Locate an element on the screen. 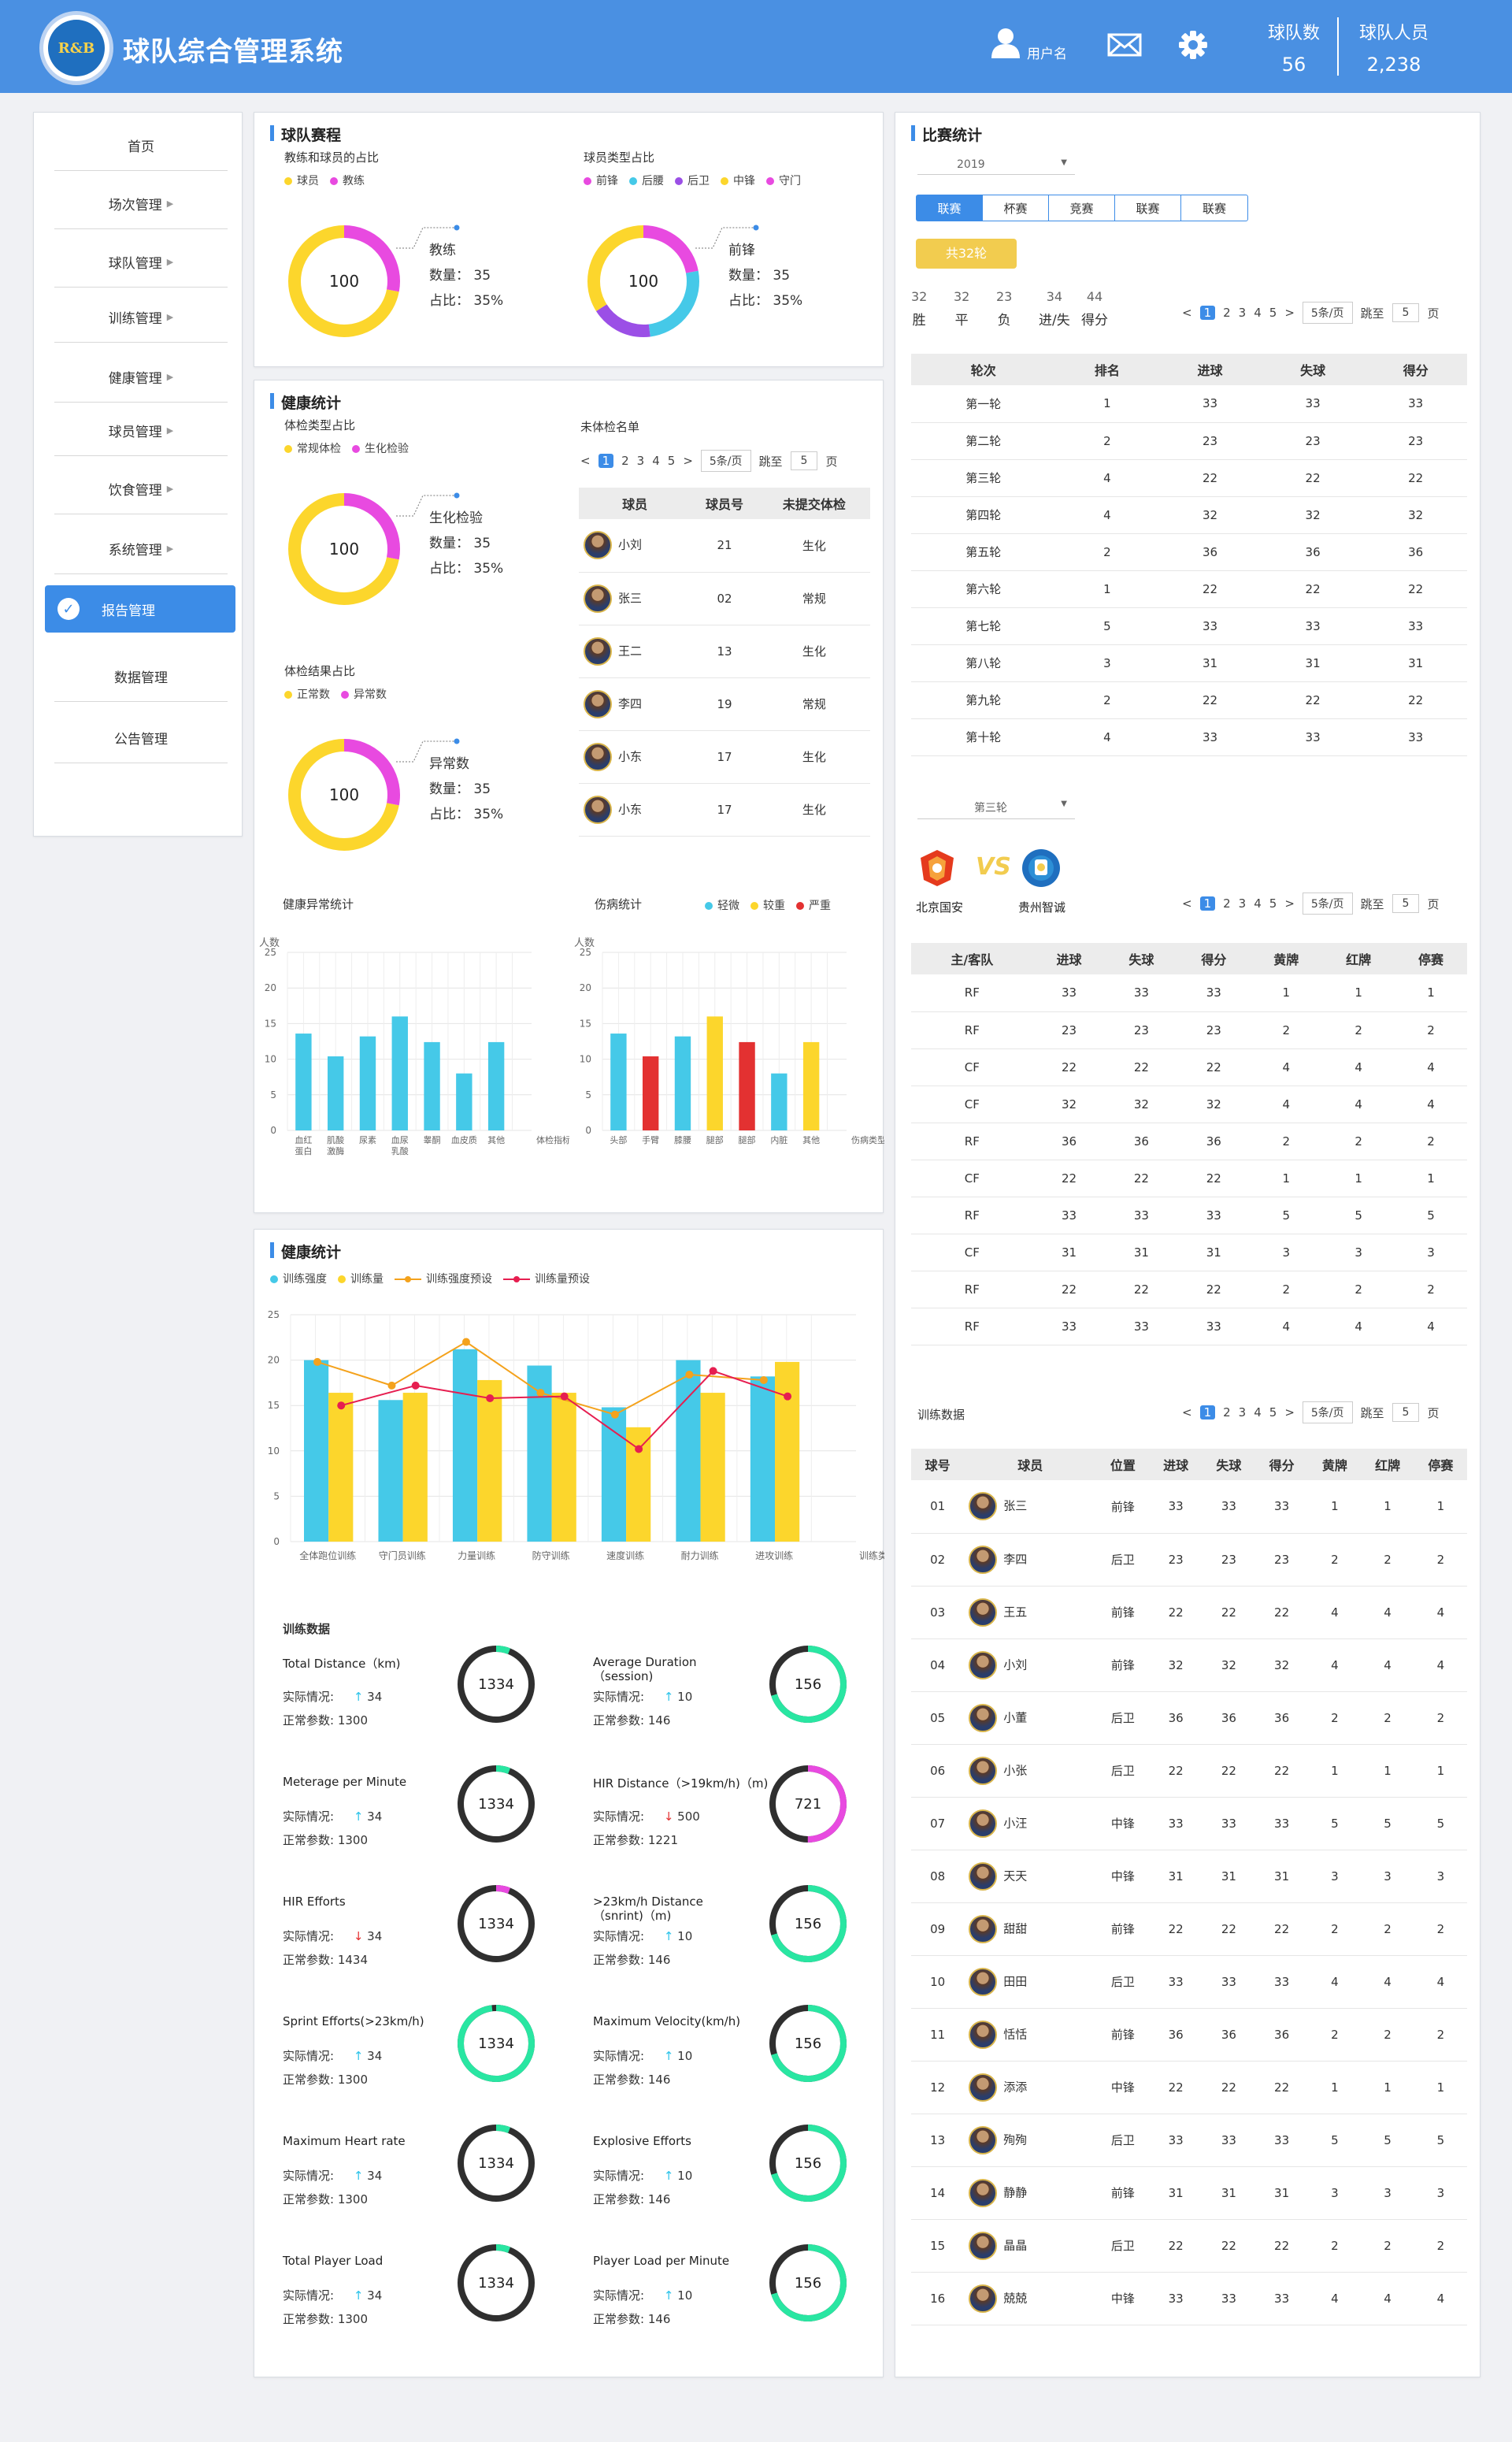  table-row: RF 33 33 33 1 1 1 is located at coordinates (1189, 993).